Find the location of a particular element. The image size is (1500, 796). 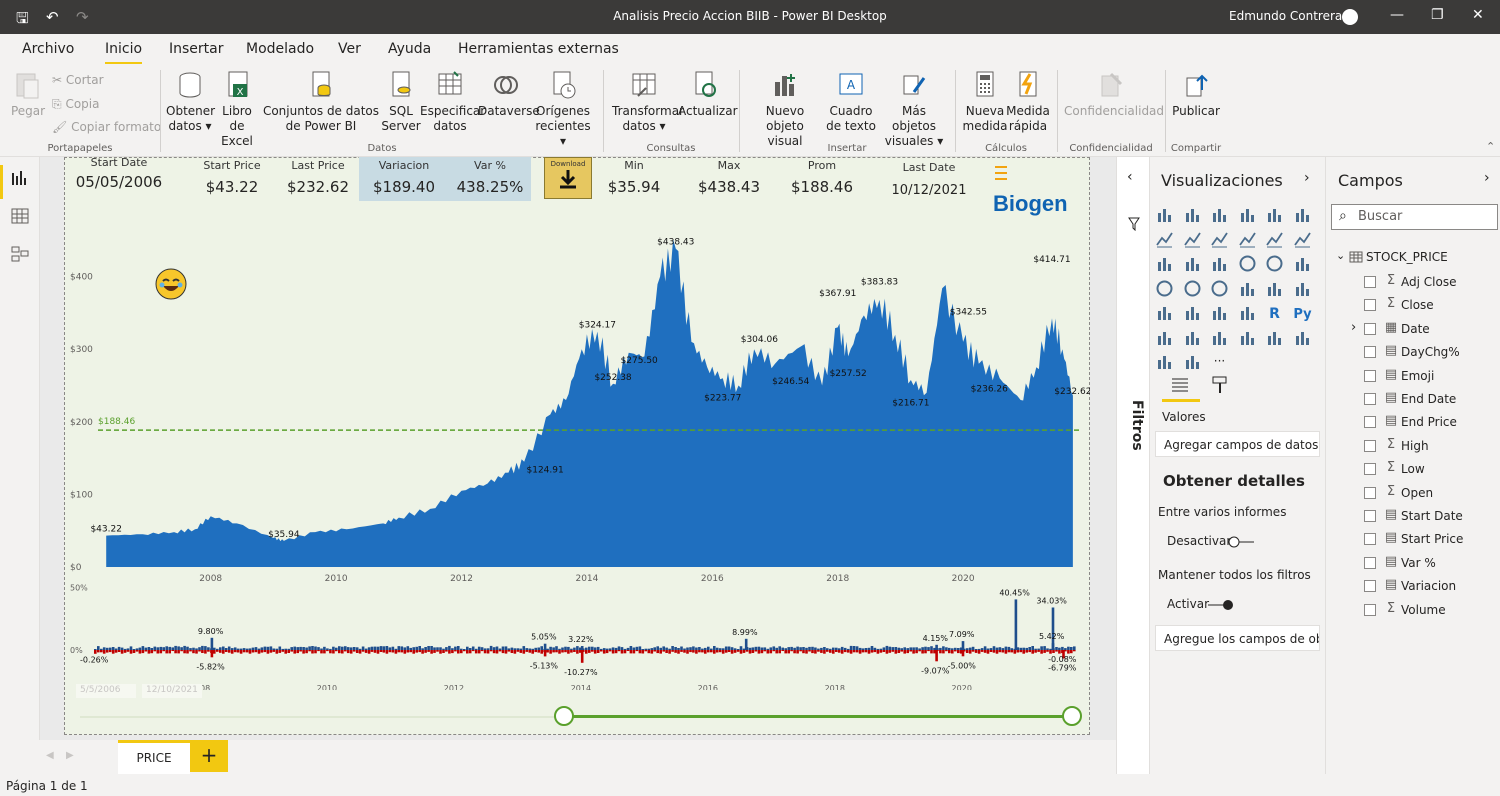

narrative-icon is located at coordinates (1247, 337).